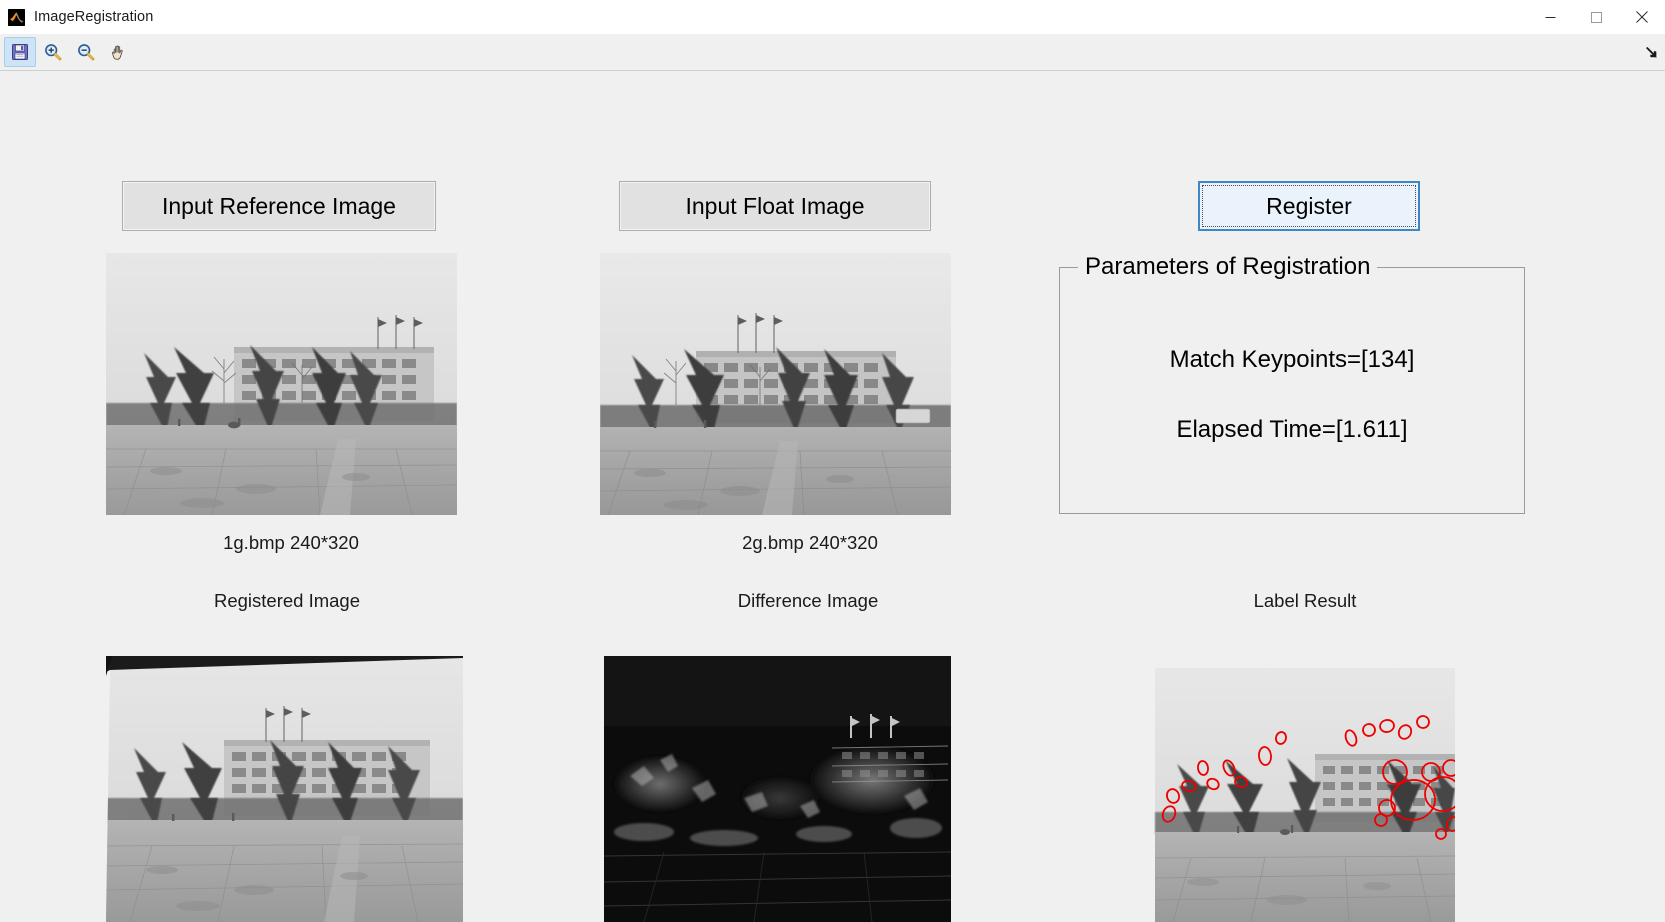 Image resolution: width=1665 pixels, height=922 pixels. Describe the element at coordinates (777, 789) in the screenshot. I see `difference-image-axes` at that location.